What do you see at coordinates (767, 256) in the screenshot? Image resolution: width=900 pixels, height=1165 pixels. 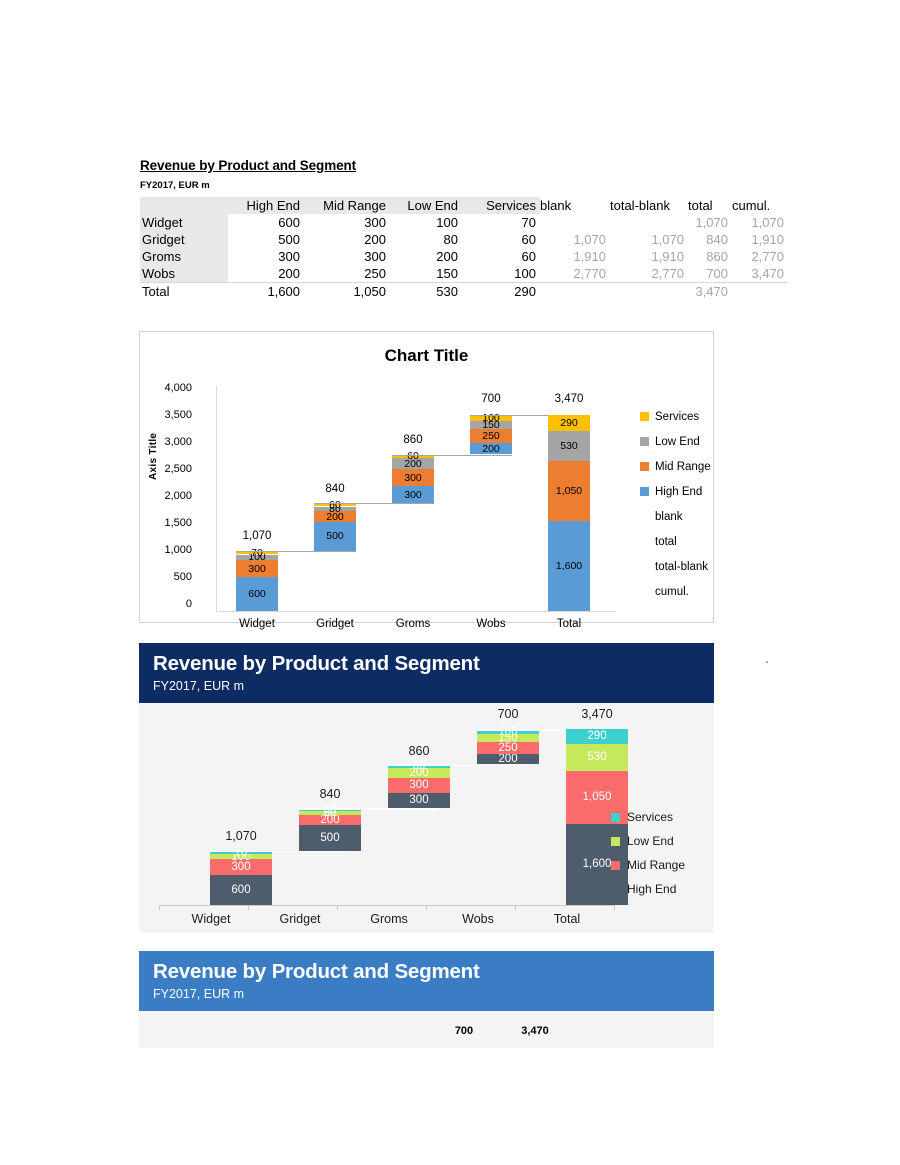 I see `cell-cumul: 2,770` at bounding box center [767, 256].